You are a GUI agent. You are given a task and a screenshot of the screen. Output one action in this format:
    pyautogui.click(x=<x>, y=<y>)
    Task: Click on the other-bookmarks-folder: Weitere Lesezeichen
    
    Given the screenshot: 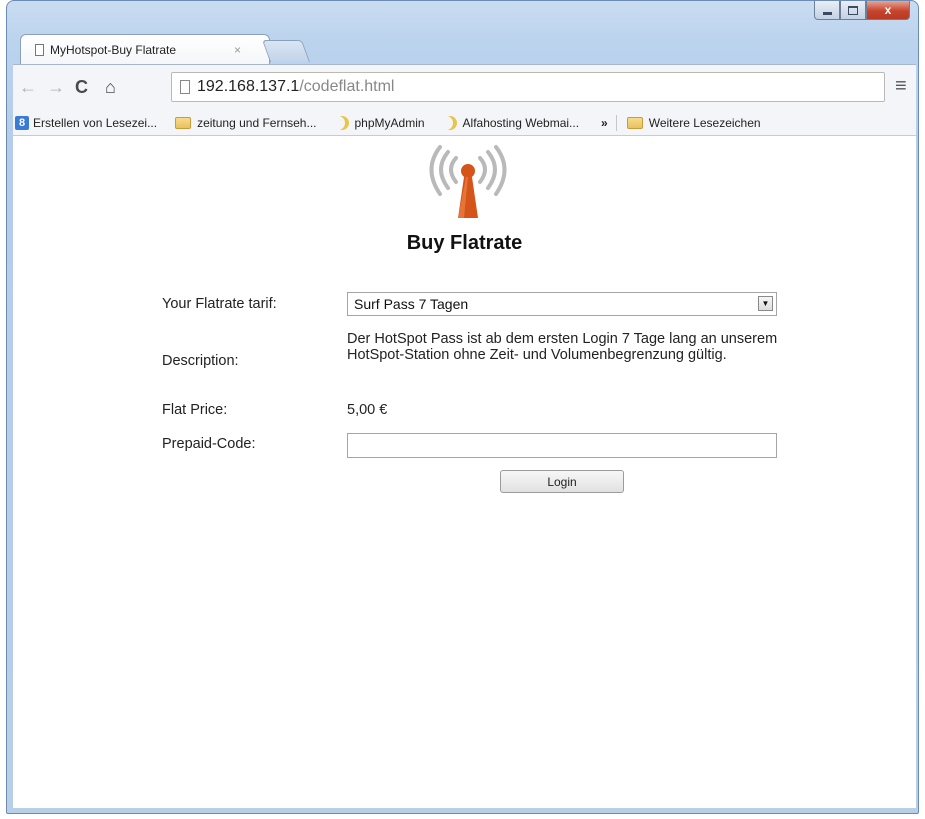 What is the action you would take?
    pyautogui.click(x=693, y=122)
    